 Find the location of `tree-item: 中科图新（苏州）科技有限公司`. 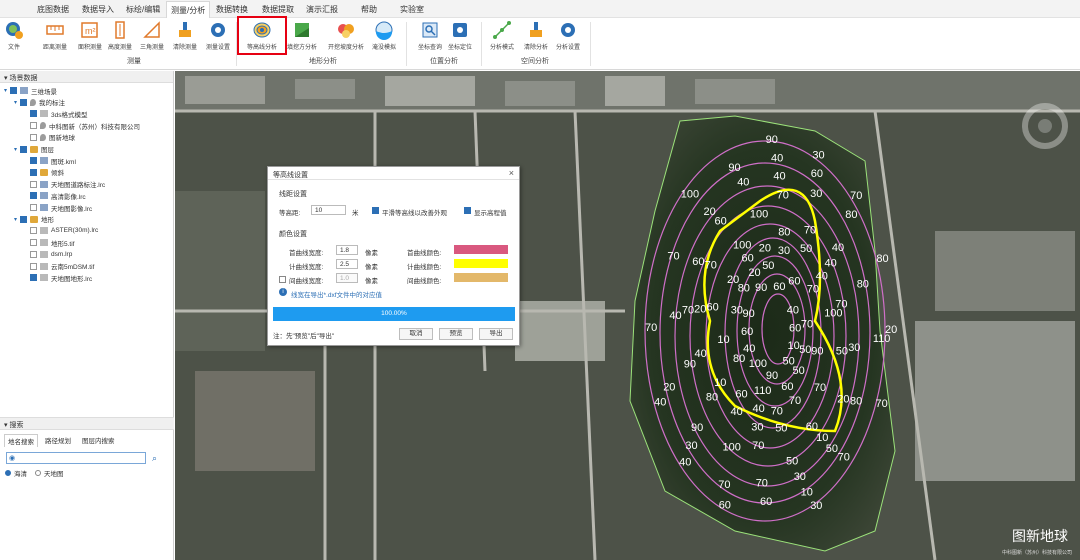

tree-item: 中科图新（苏州）科技有限公司 is located at coordinates (82, 125).